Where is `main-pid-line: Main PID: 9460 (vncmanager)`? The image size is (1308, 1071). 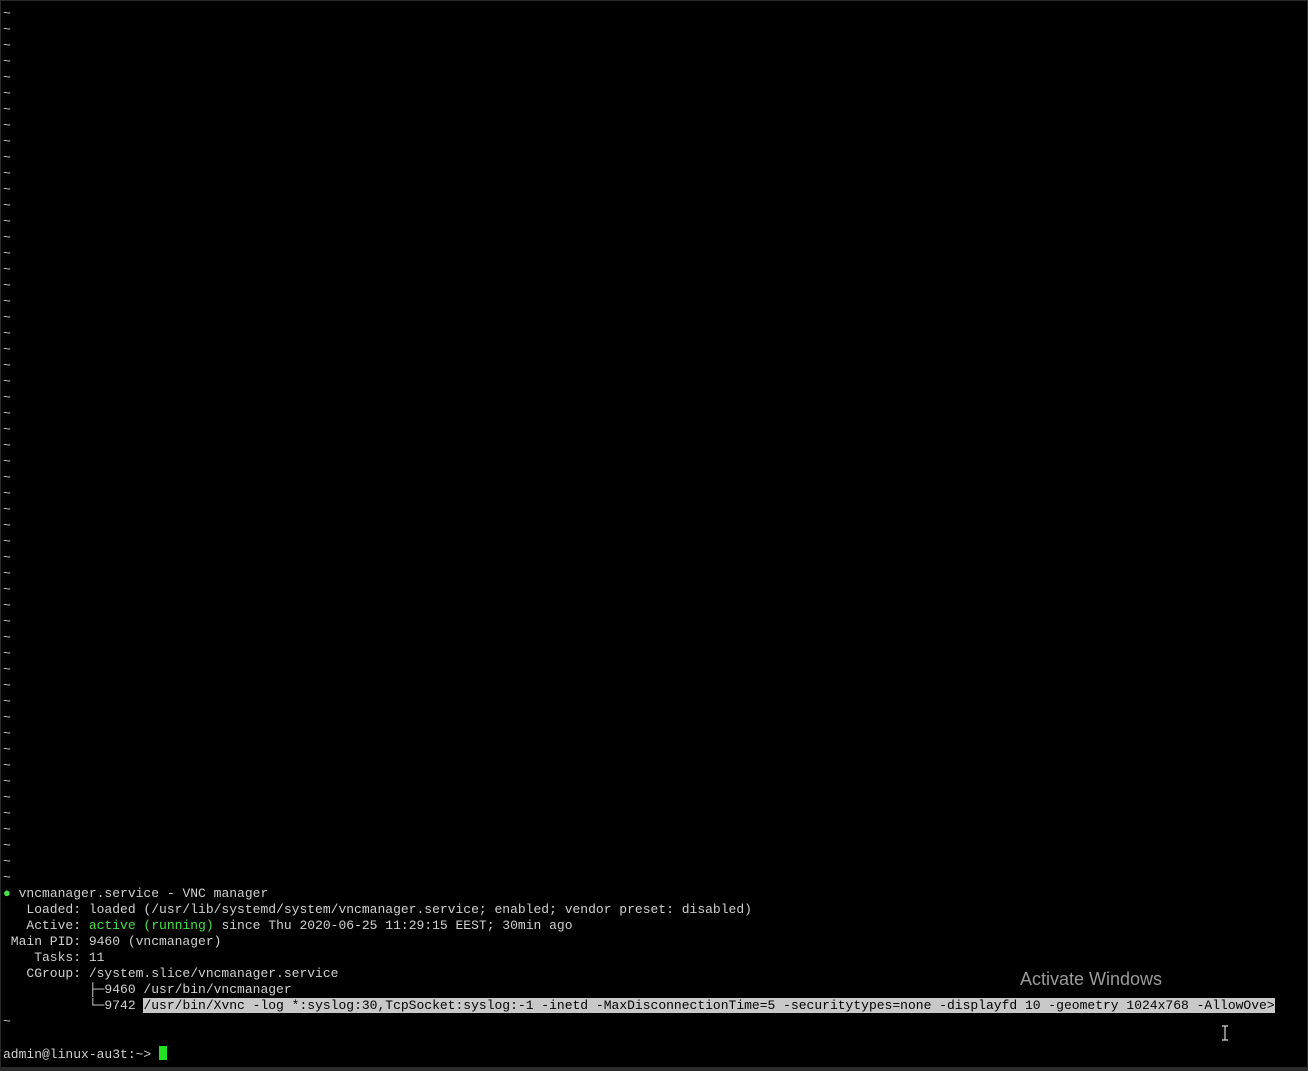 main-pid-line: Main PID: 9460 (vncmanager) is located at coordinates (112, 941).